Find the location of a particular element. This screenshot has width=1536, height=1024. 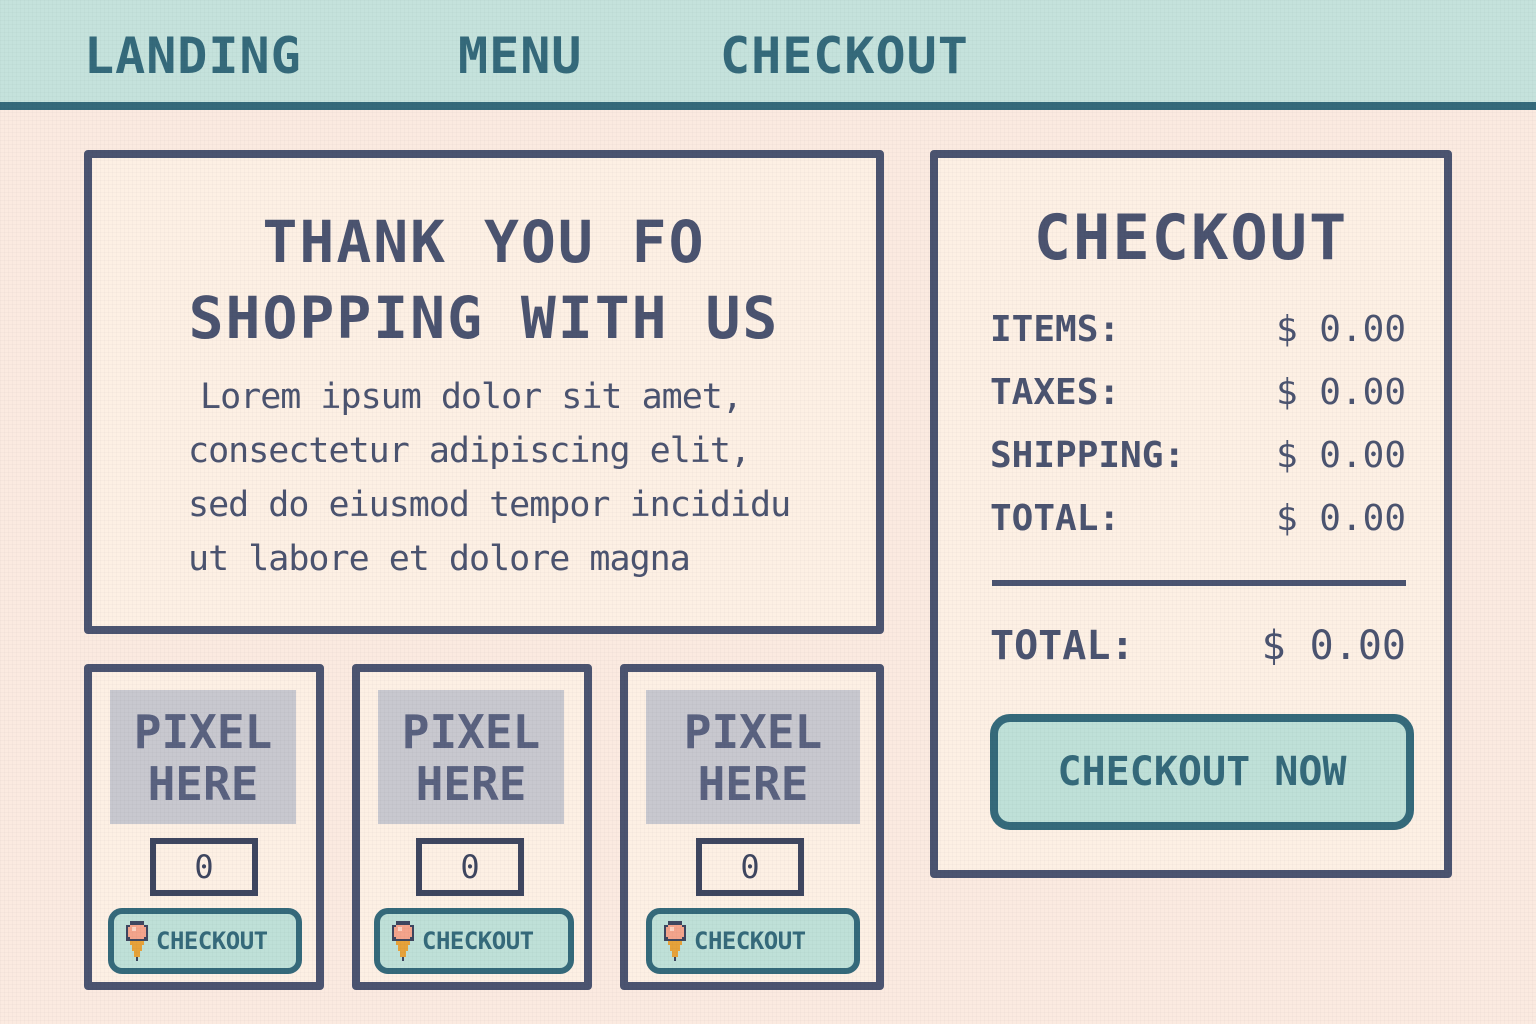

grand-total-value: $ 0.00 is located at coordinates (1334, 646).